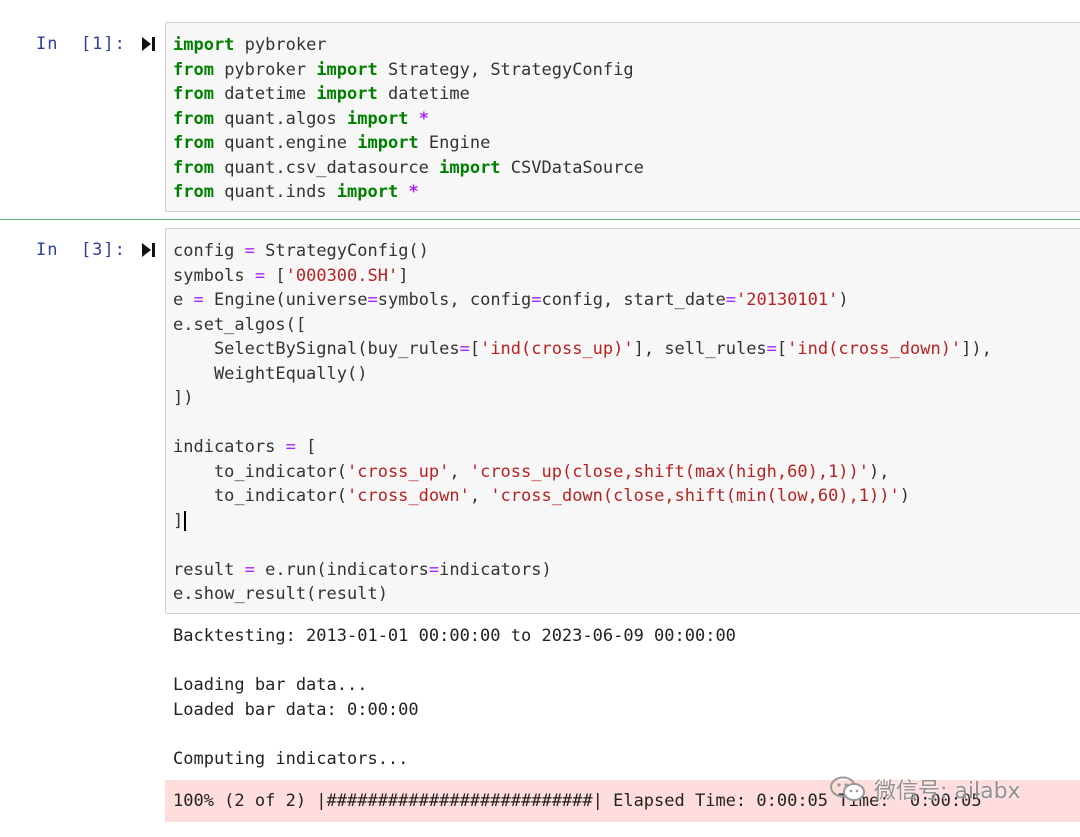 This screenshot has height=837, width=1080. I want to click on code-token: 'cross_down', so click(408, 496).